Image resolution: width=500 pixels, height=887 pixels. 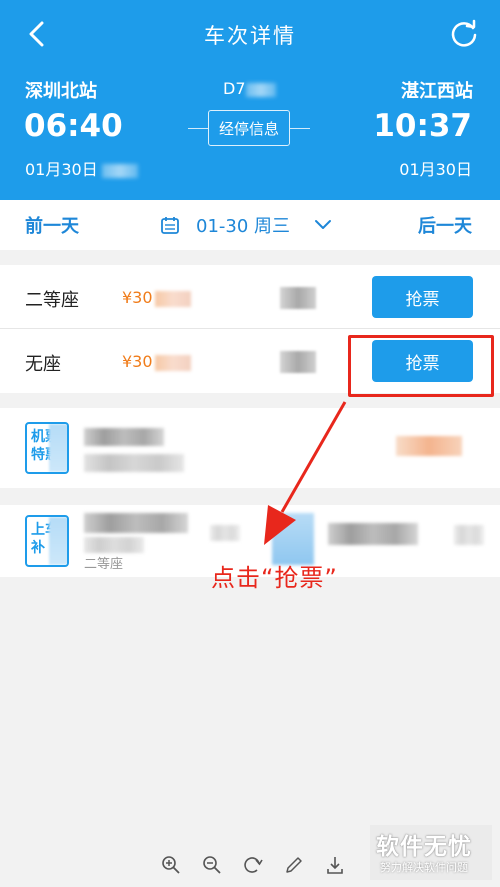 What do you see at coordinates (445, 225) in the screenshot?
I see `next-day-button: 后一天` at bounding box center [445, 225].